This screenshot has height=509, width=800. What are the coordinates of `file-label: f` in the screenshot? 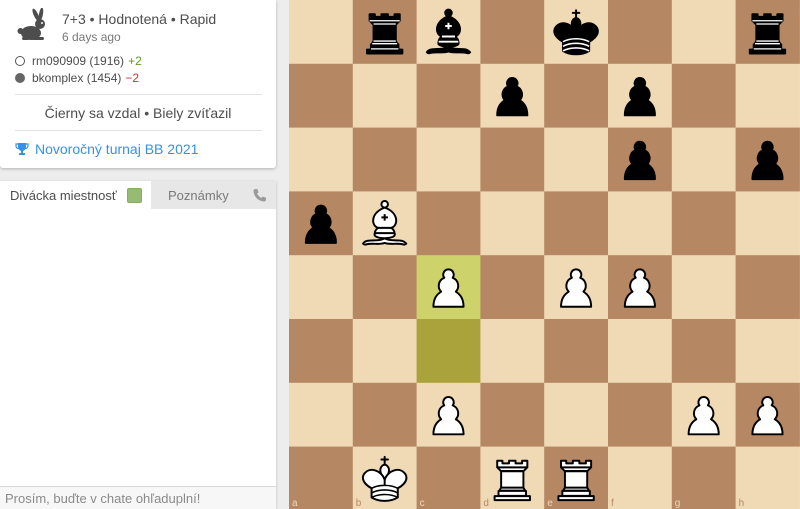 It's located at (612, 503).